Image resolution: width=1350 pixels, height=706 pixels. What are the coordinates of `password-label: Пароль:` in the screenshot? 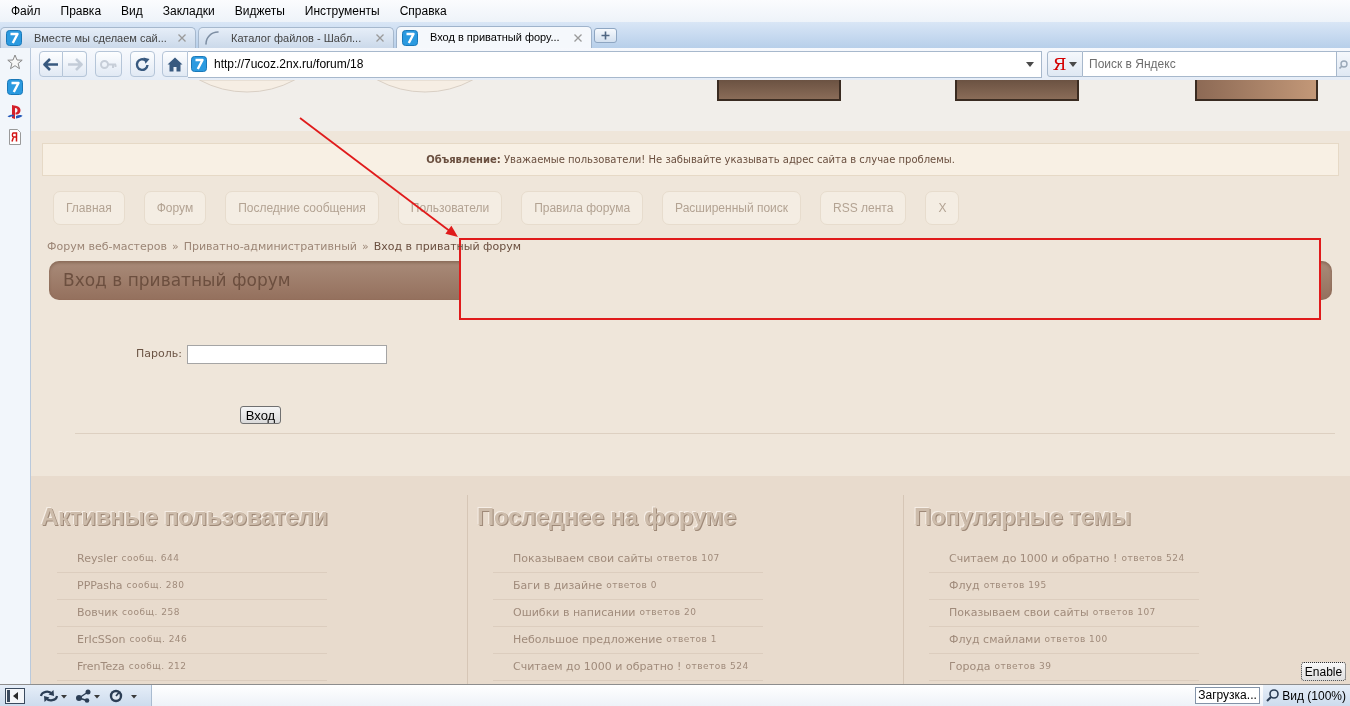 It's located at (158, 354).